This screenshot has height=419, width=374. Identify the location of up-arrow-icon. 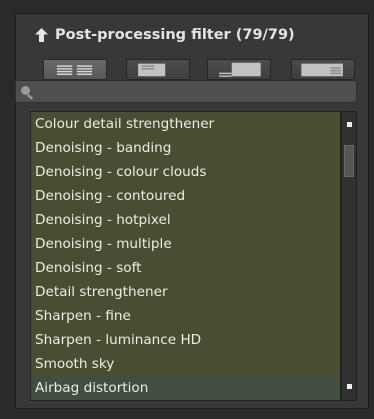
(41, 35).